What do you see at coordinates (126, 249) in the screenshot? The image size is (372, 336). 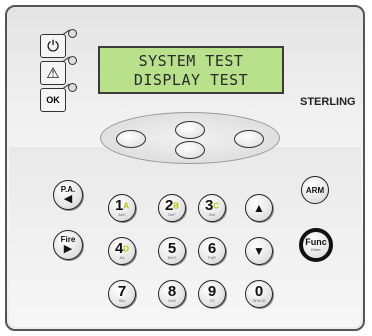 I see `key-letter: D` at bounding box center [126, 249].